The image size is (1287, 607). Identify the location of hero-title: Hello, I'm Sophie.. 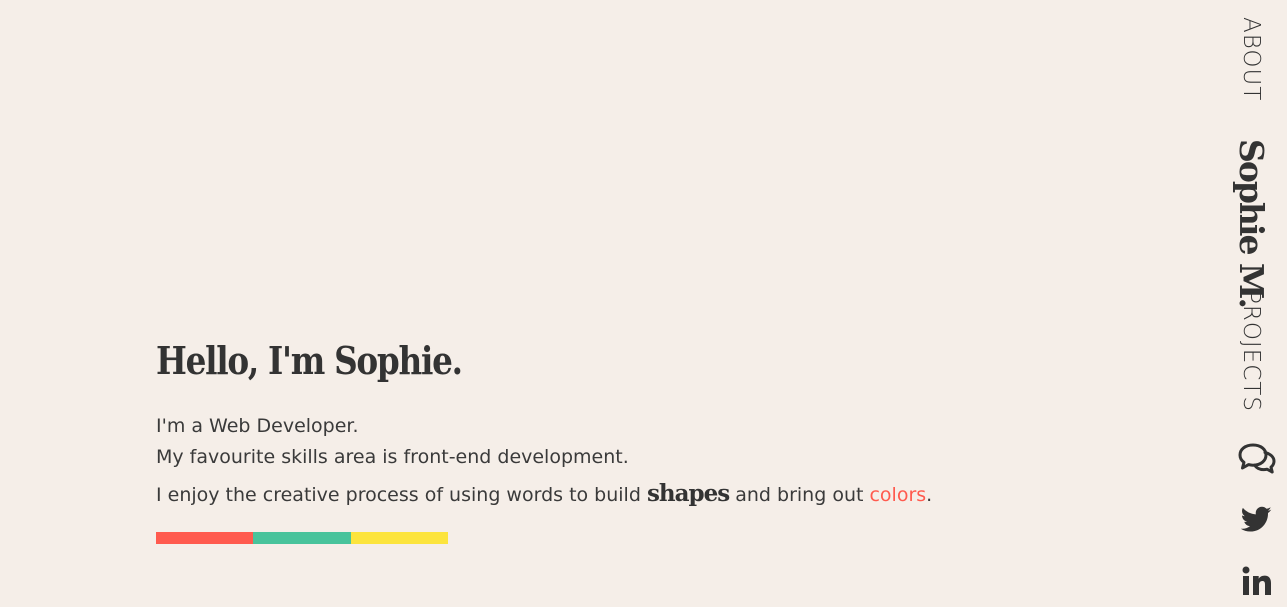
(309, 360).